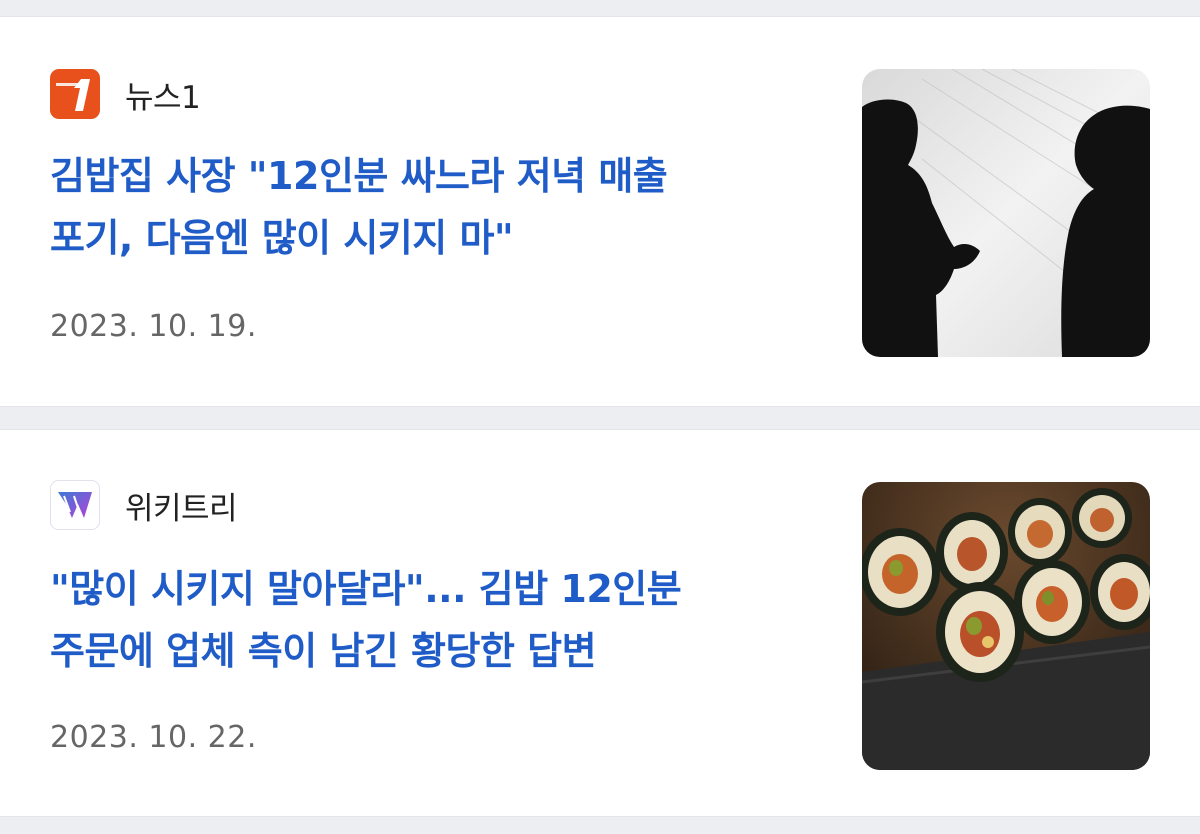  Describe the element at coordinates (323, 651) in the screenshot. I see `headline-line: 주문에 업체 측이 남긴 황당한 답변` at that location.